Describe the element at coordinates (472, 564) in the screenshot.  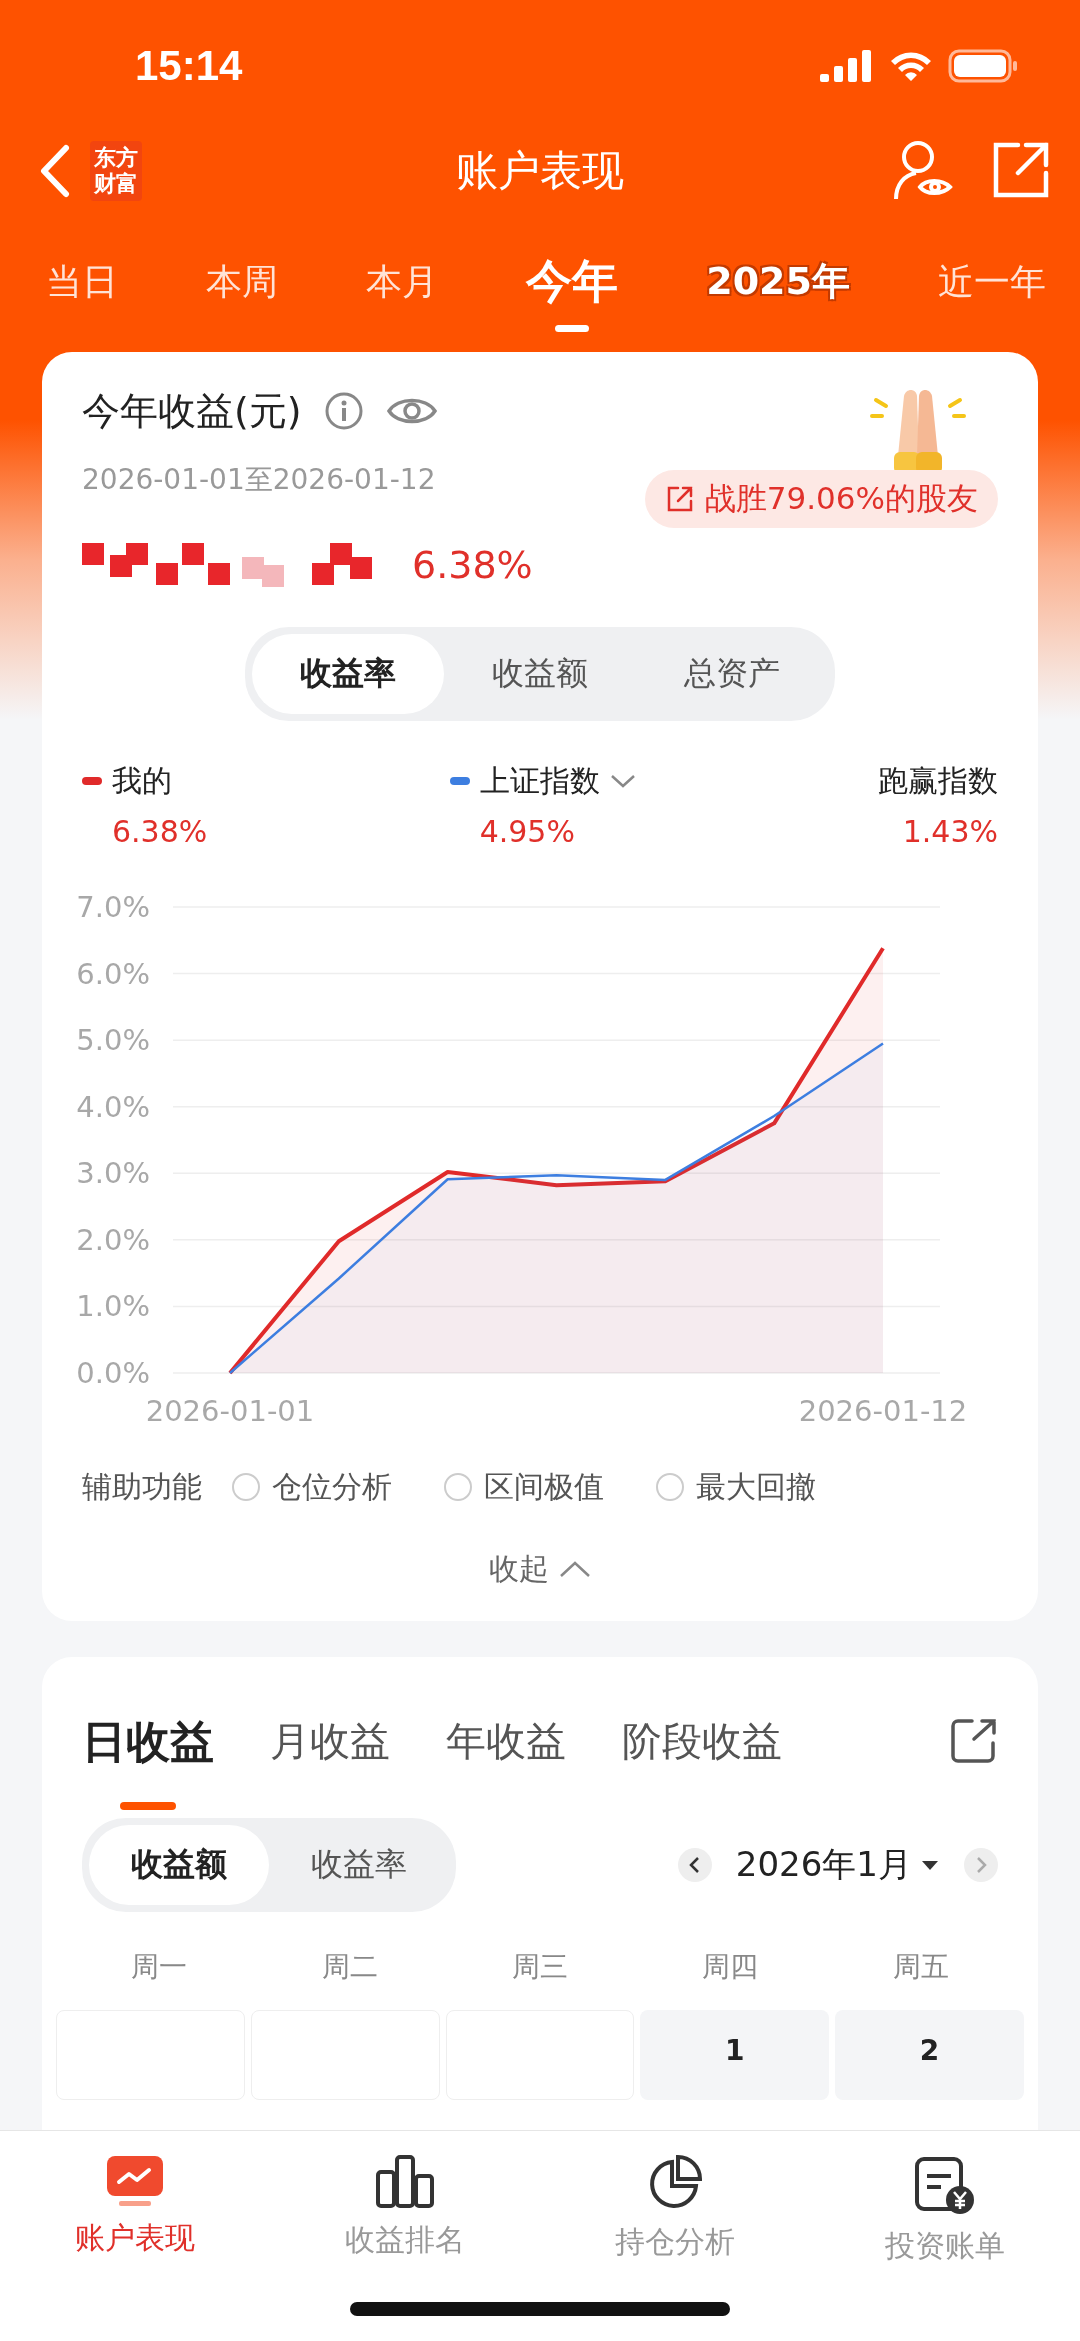
I see `return-rate: 6.38%` at that location.